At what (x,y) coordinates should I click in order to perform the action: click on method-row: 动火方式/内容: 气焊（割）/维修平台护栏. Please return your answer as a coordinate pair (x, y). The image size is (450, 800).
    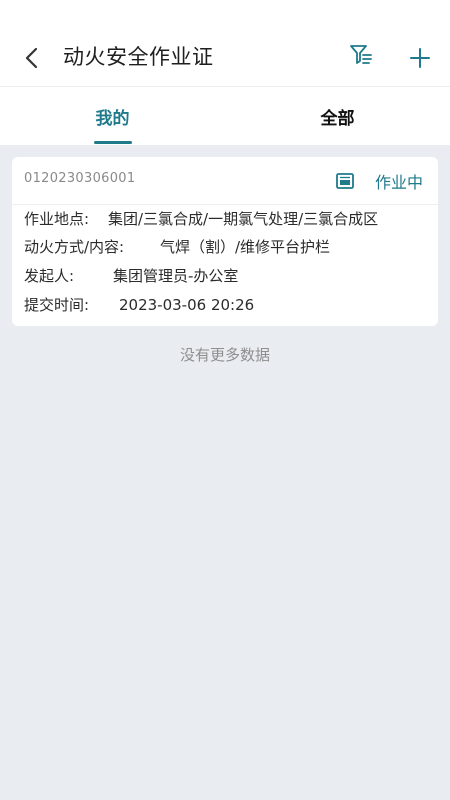
    Looking at the image, I should click on (177, 247).